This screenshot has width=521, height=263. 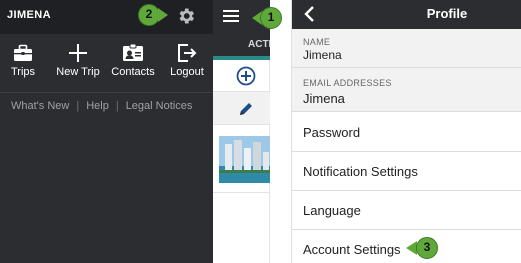 I want to click on pencil-icon, so click(x=246, y=109).